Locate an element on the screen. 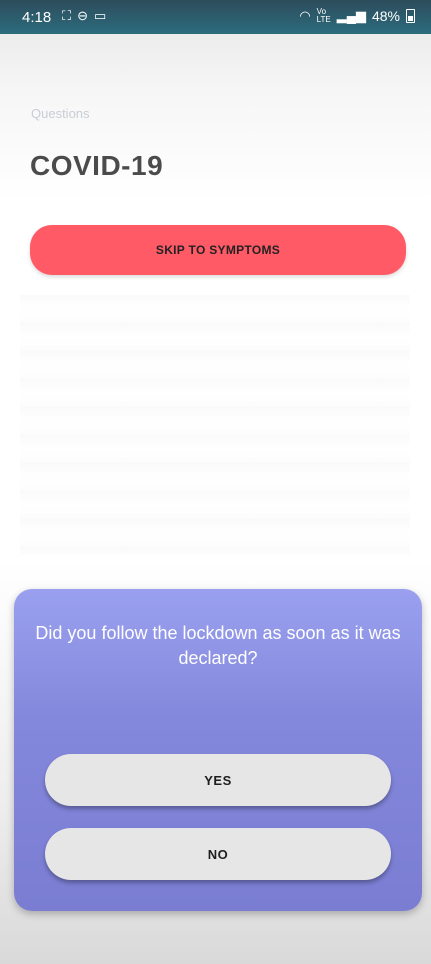  signal-icon: ▂▄▆ is located at coordinates (351, 15).